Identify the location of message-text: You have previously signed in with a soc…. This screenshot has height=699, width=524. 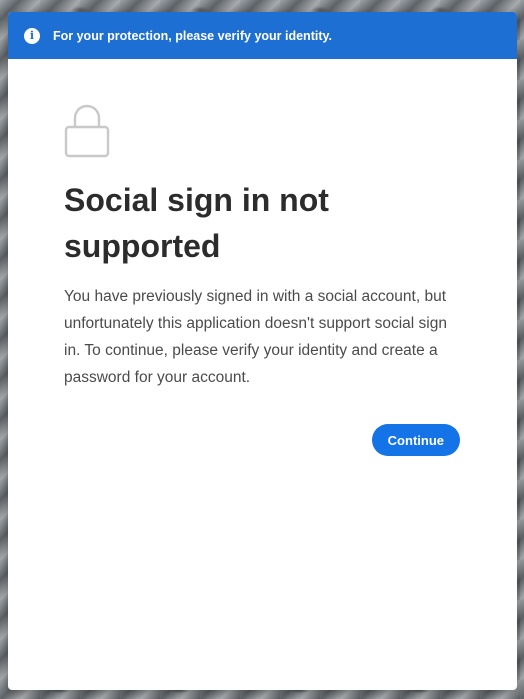
(255, 337).